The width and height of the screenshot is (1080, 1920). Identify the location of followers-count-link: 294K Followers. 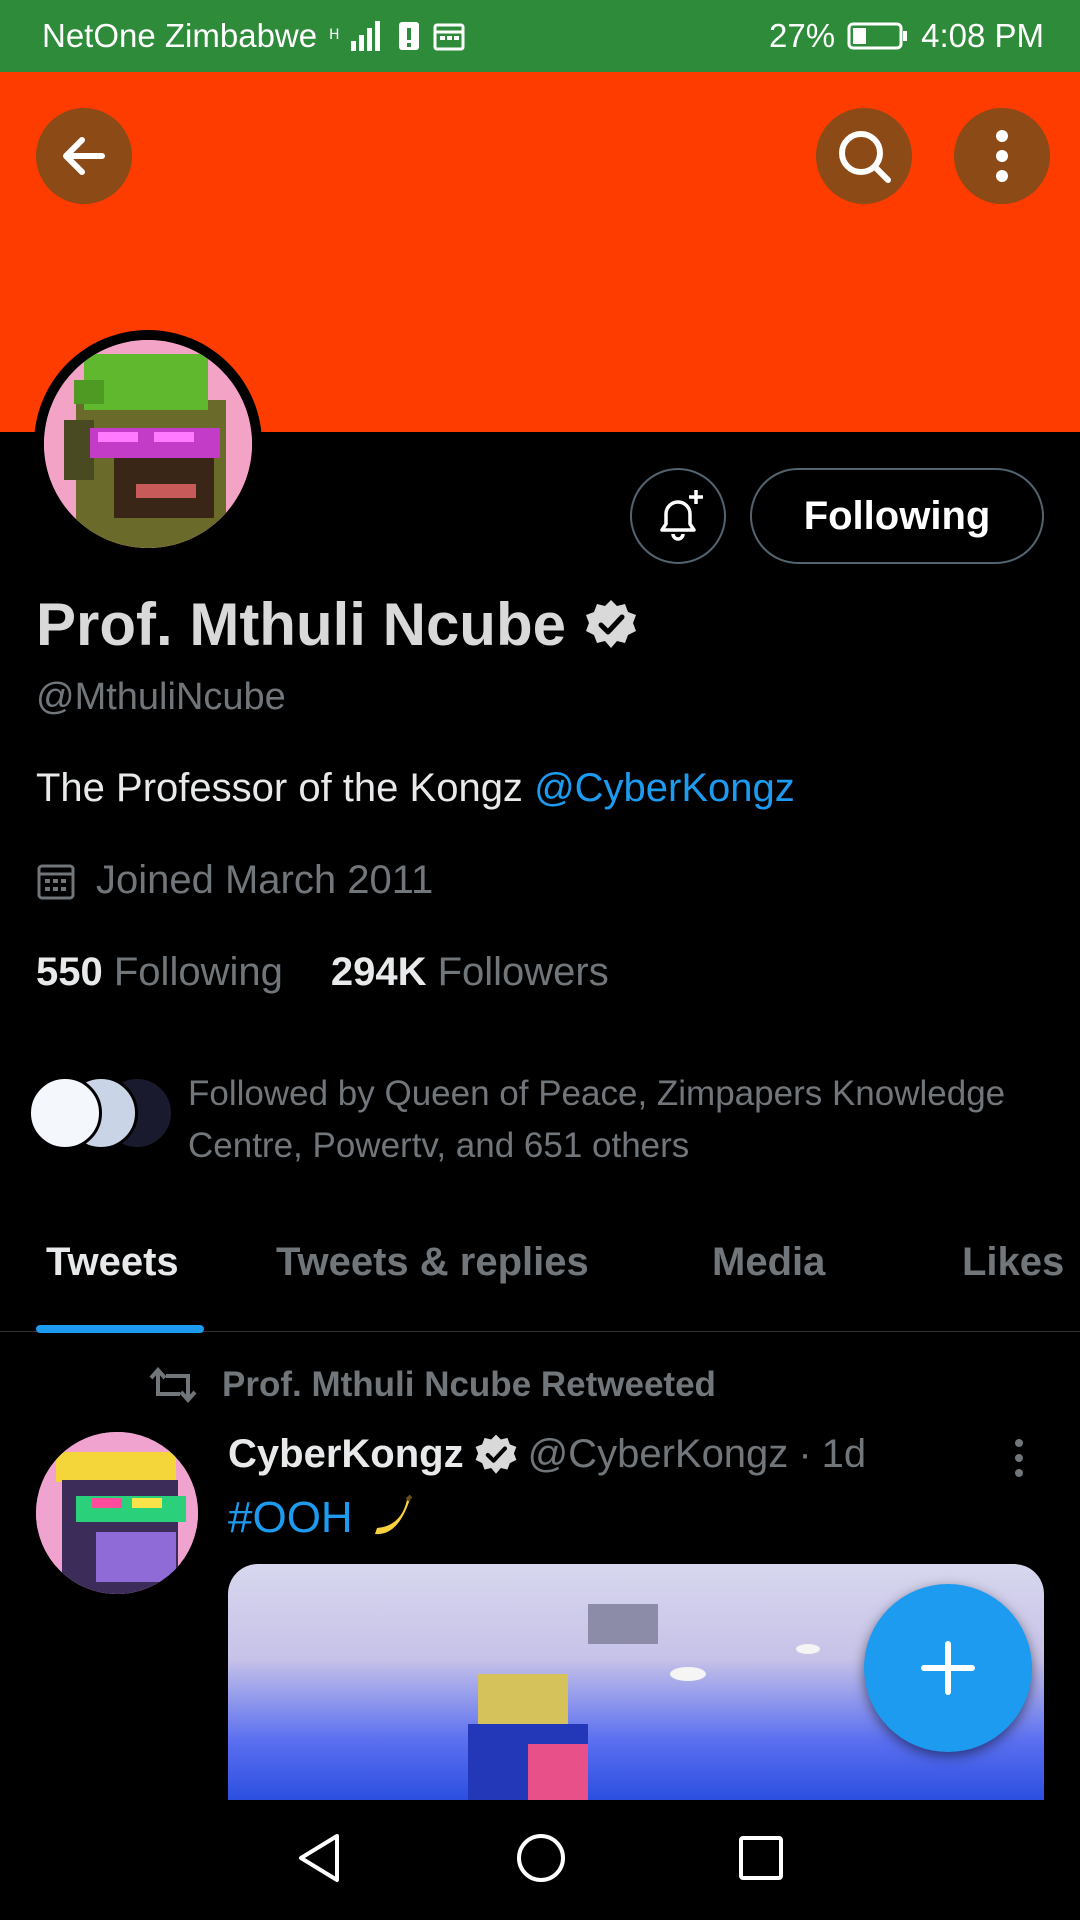
(470, 972).